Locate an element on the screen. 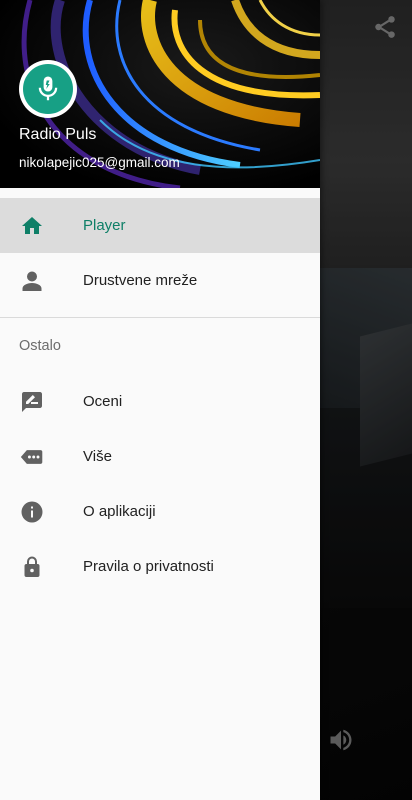 The image size is (412, 800). menu-item-privacy-policy: Pravila o privatnosti is located at coordinates (160, 566).